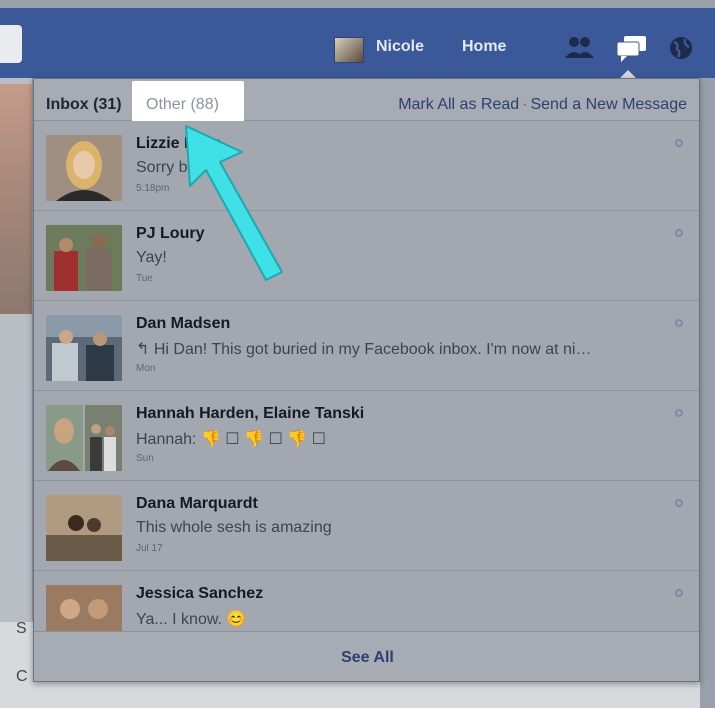  What do you see at coordinates (149, 548) in the screenshot?
I see `message-time: Jul 17` at bounding box center [149, 548].